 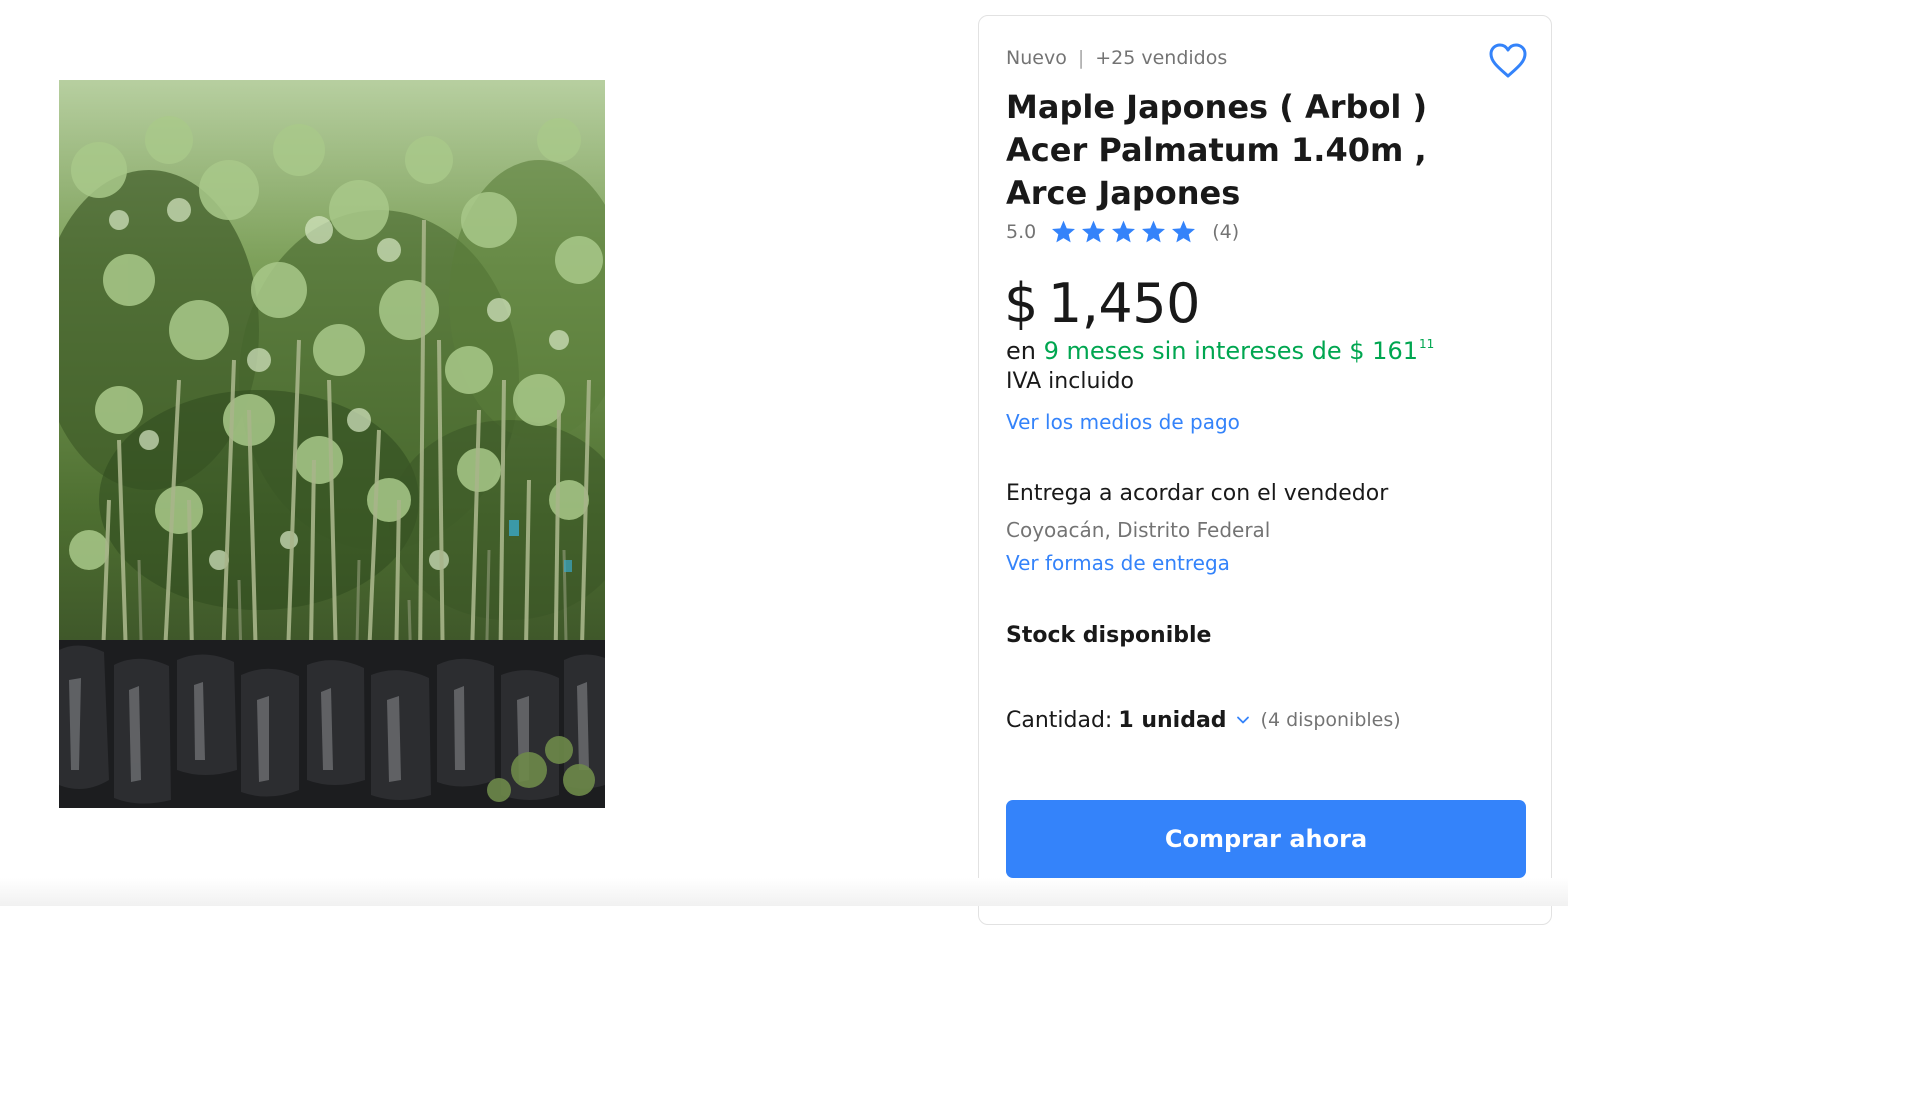 I want to click on delivery-options-link: Ver formas de entrega, so click(x=1118, y=563).